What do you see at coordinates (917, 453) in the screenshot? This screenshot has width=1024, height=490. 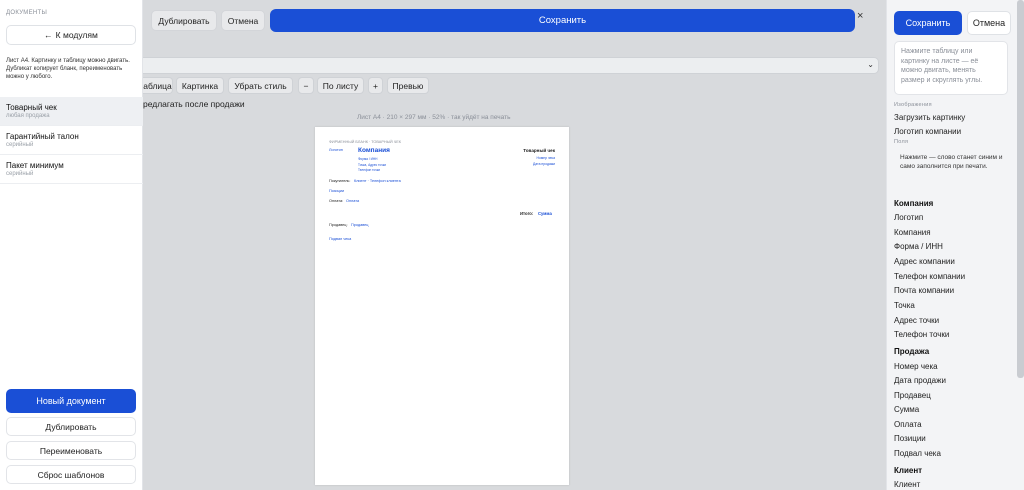 I see `field-chip: Подвал чека` at bounding box center [917, 453].